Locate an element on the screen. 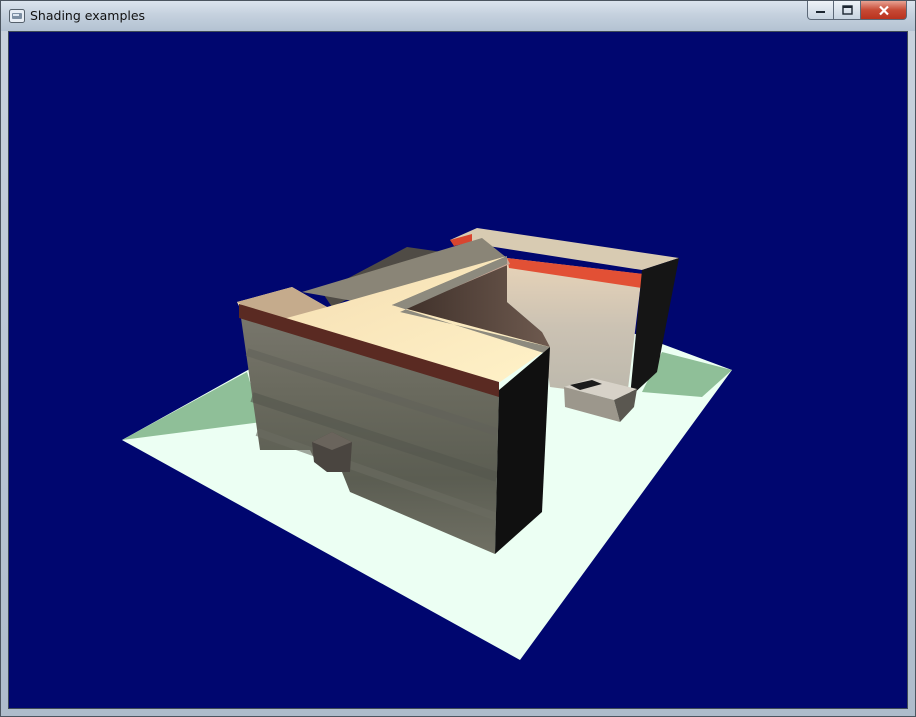  minimize-button is located at coordinates (820, 10).